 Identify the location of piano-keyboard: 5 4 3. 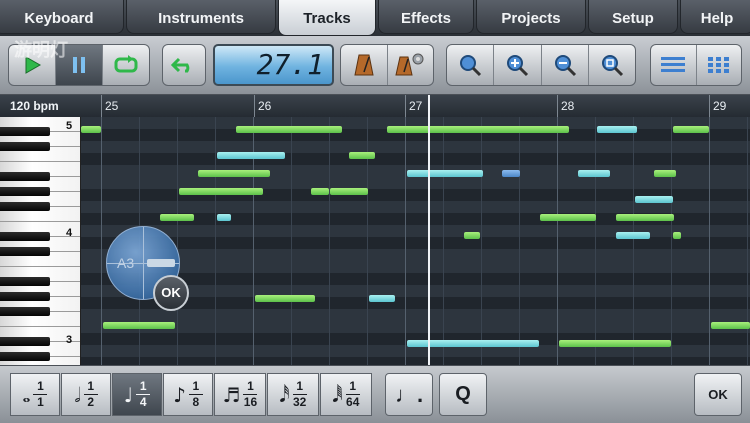
(40, 241).